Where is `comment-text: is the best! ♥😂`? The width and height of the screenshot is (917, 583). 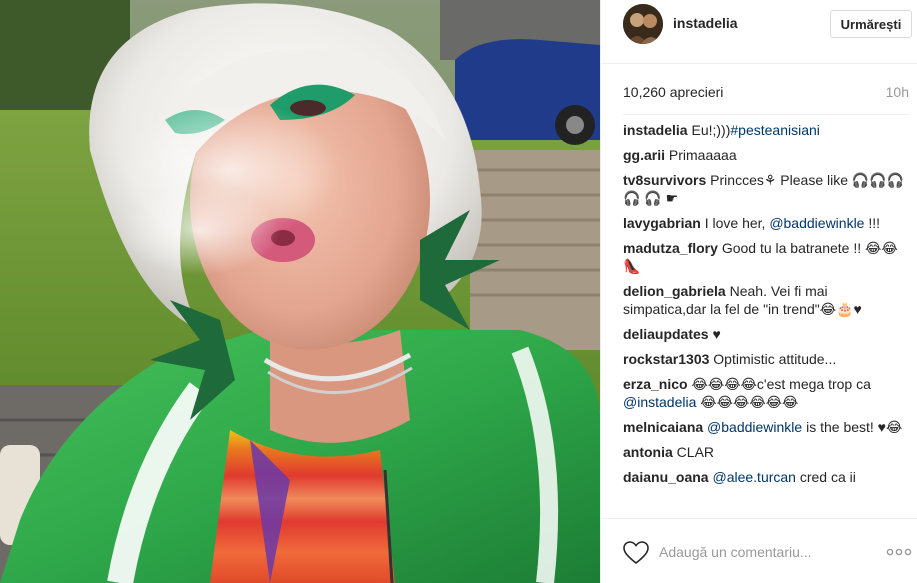 comment-text: is the best! ♥😂 is located at coordinates (852, 427).